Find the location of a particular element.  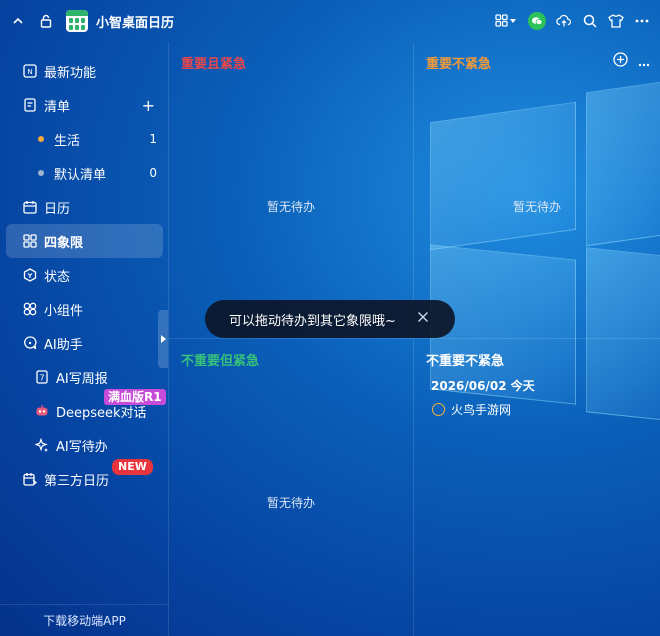

calendar-sync-icon is located at coordinates (30, 479).